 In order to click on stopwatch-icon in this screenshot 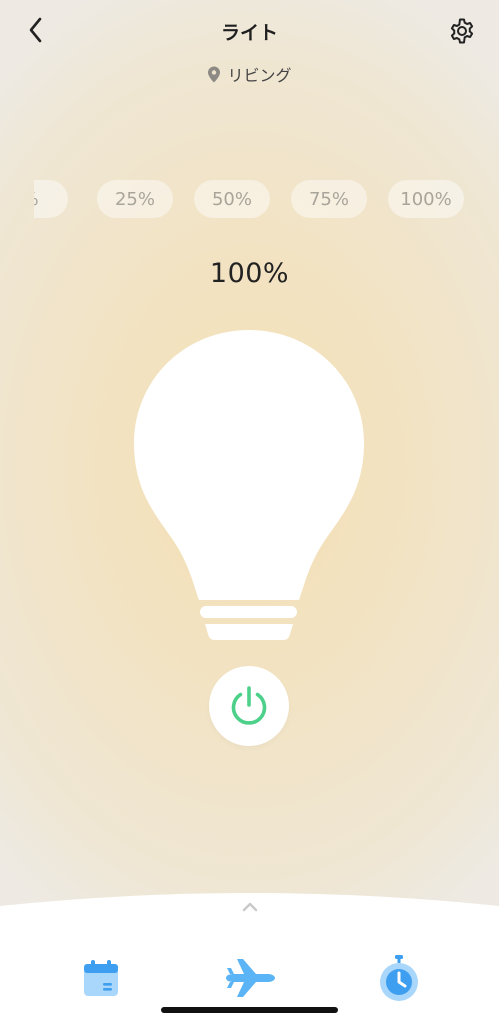, I will do `click(399, 978)`.